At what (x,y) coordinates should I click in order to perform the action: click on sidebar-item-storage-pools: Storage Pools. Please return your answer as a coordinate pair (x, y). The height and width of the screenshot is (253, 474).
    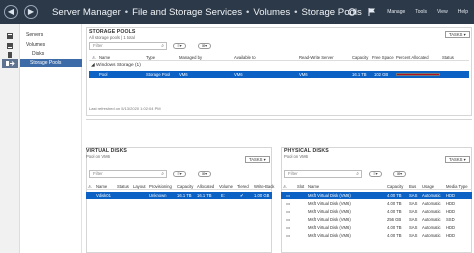
    Looking at the image, I should click on (51, 63).